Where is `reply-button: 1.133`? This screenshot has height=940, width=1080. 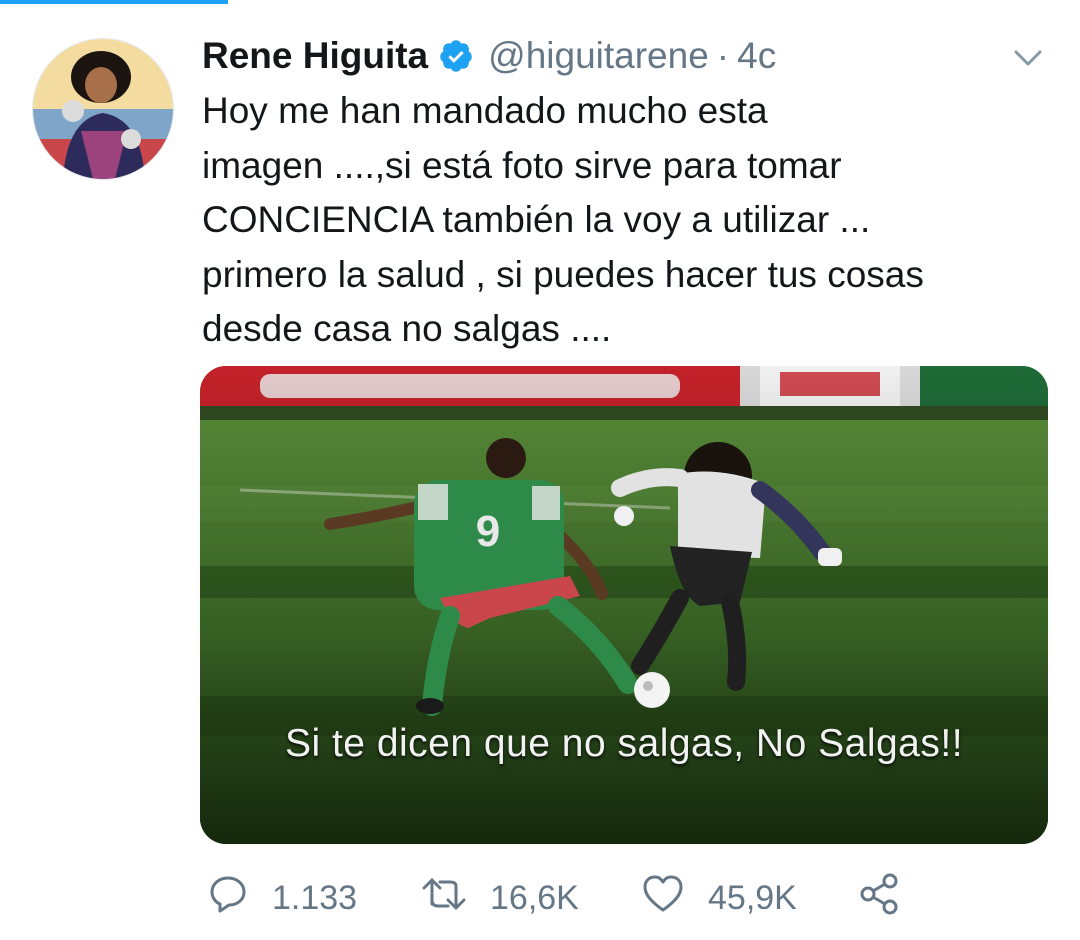
reply-button: 1.133 is located at coordinates (281, 898).